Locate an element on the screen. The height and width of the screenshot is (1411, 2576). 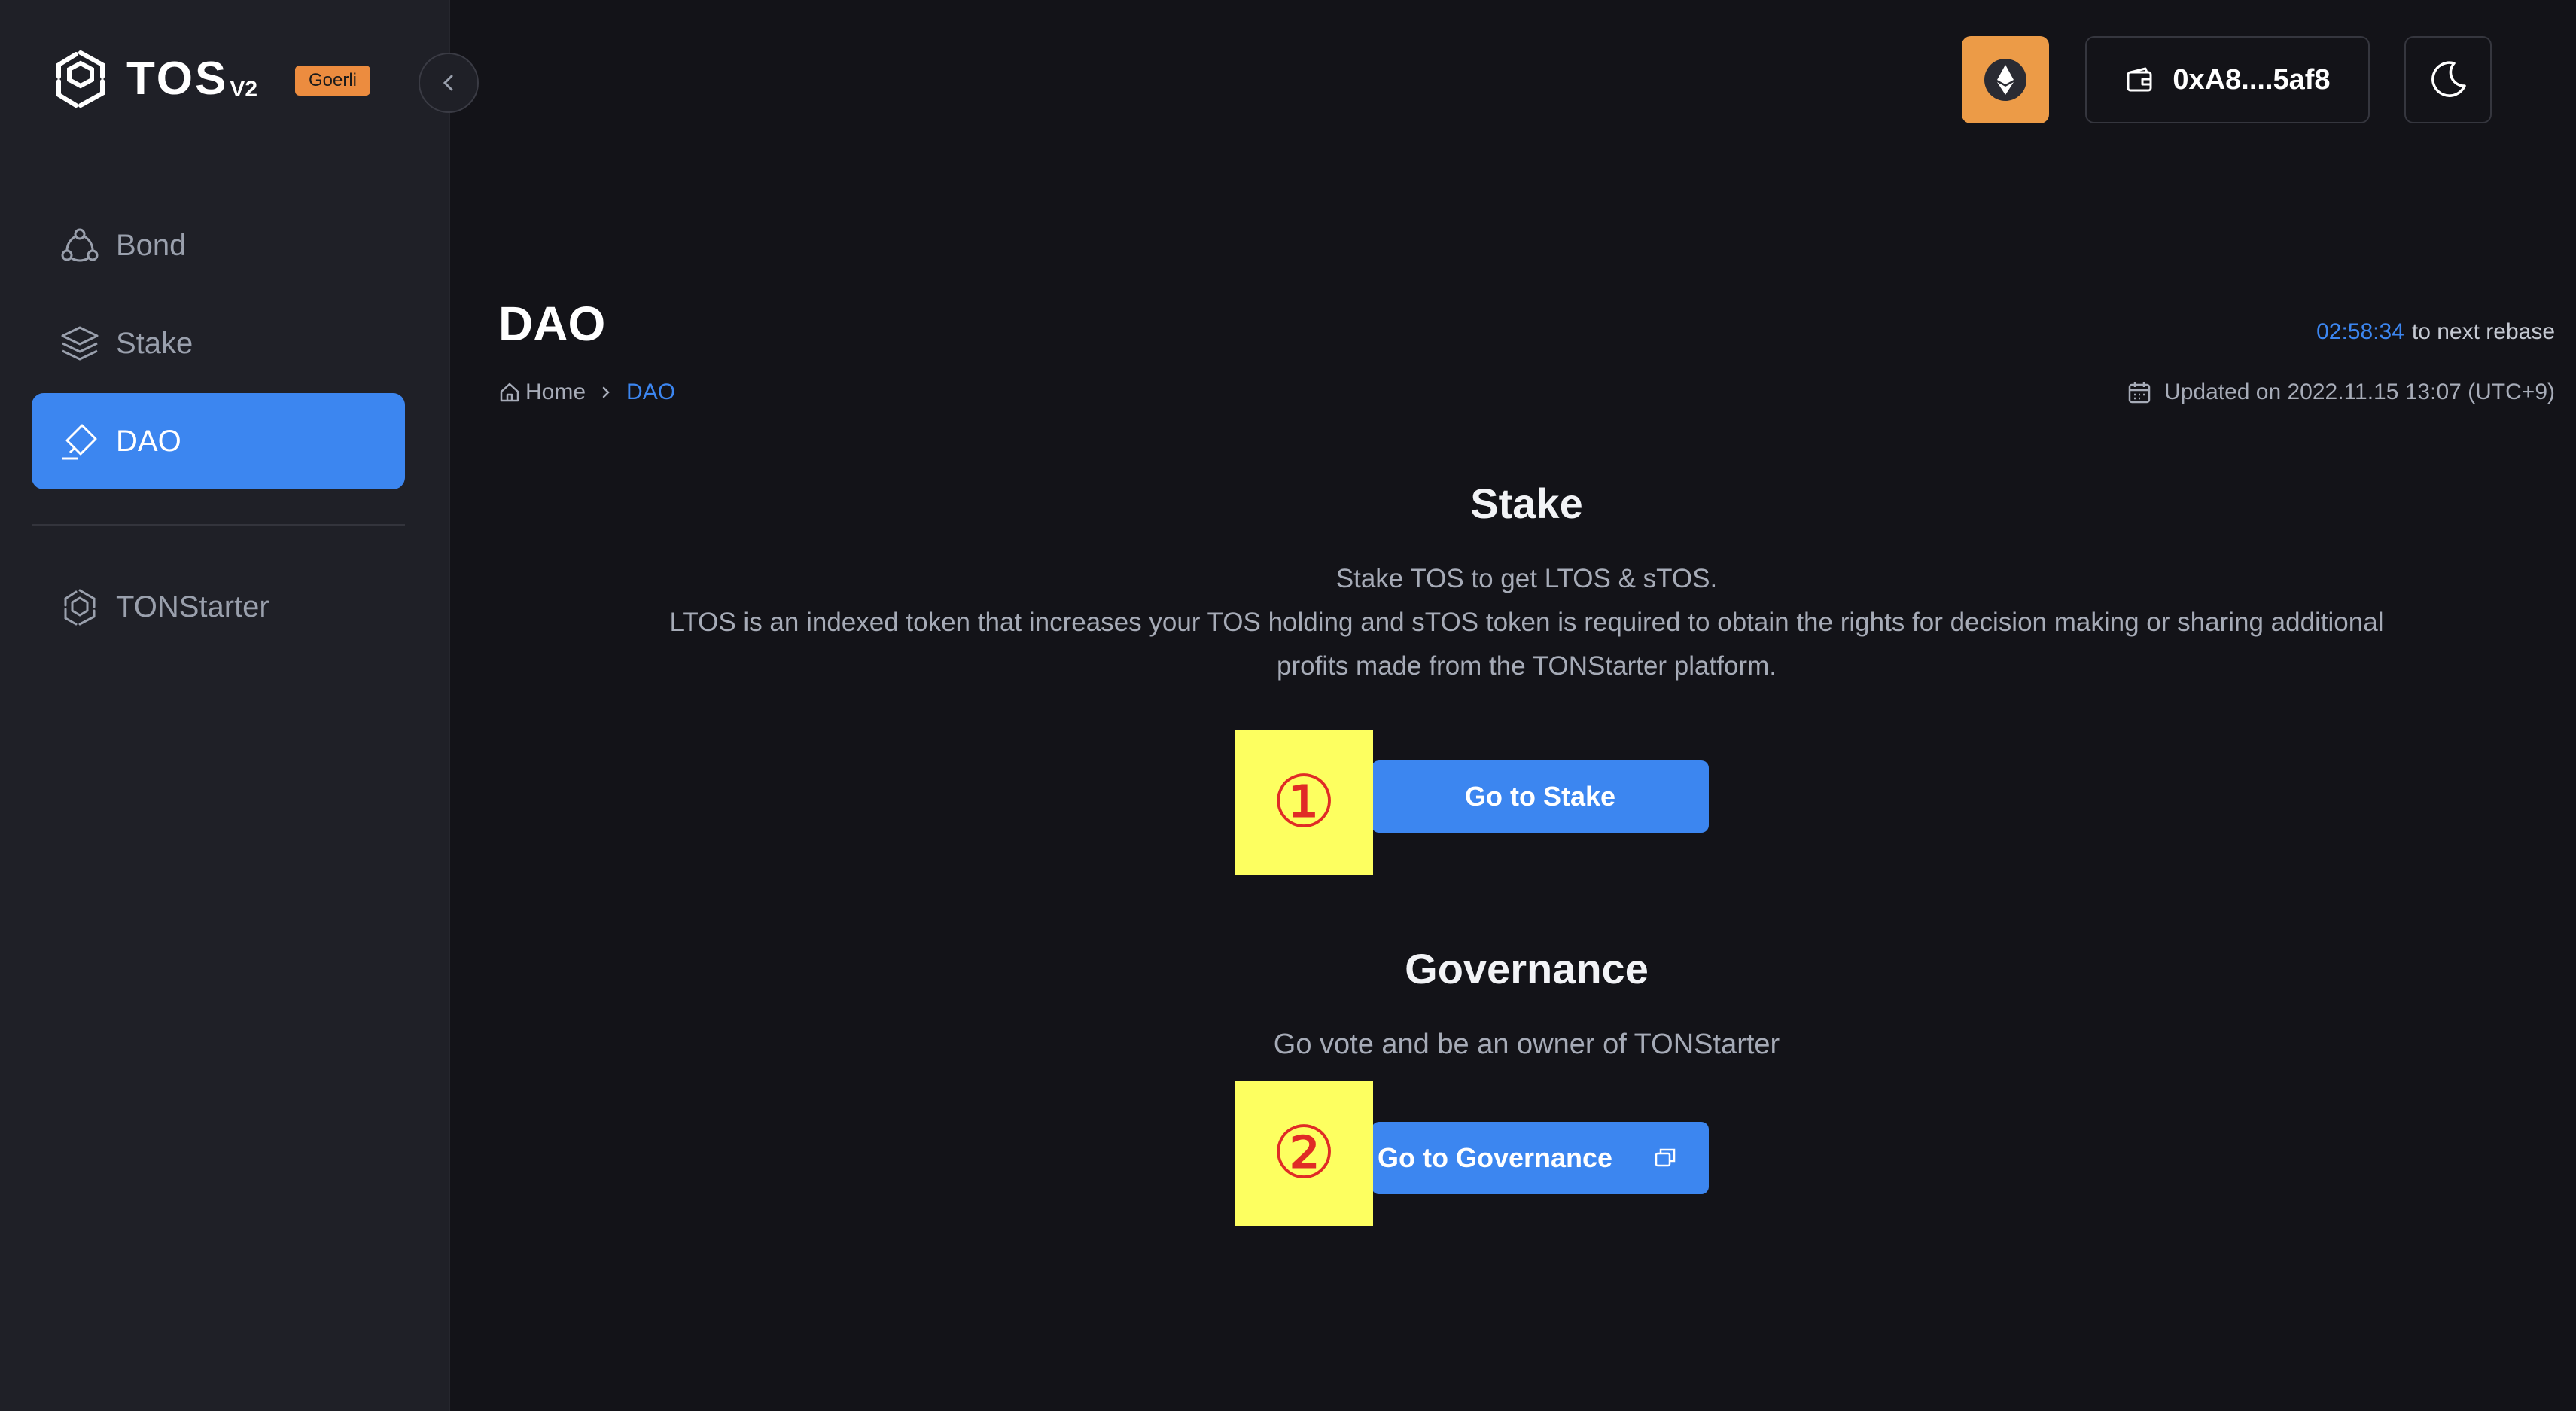
tos-logo-icon is located at coordinates (80, 79).